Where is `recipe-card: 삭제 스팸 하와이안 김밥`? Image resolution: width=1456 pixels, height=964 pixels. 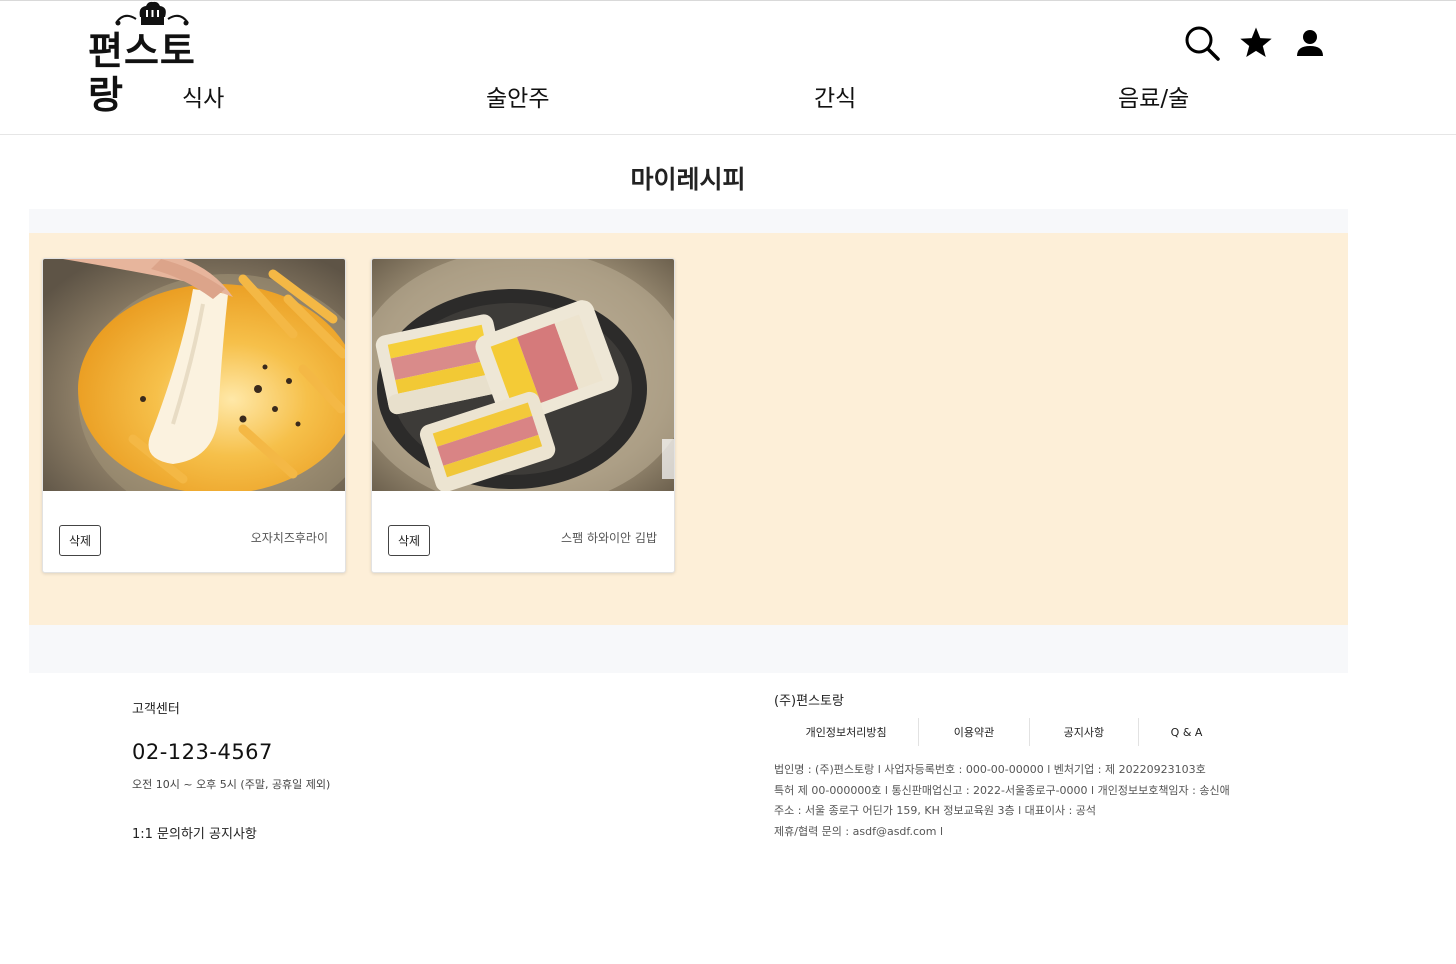 recipe-card: 삭제 스팸 하와이안 김밥 is located at coordinates (523, 415).